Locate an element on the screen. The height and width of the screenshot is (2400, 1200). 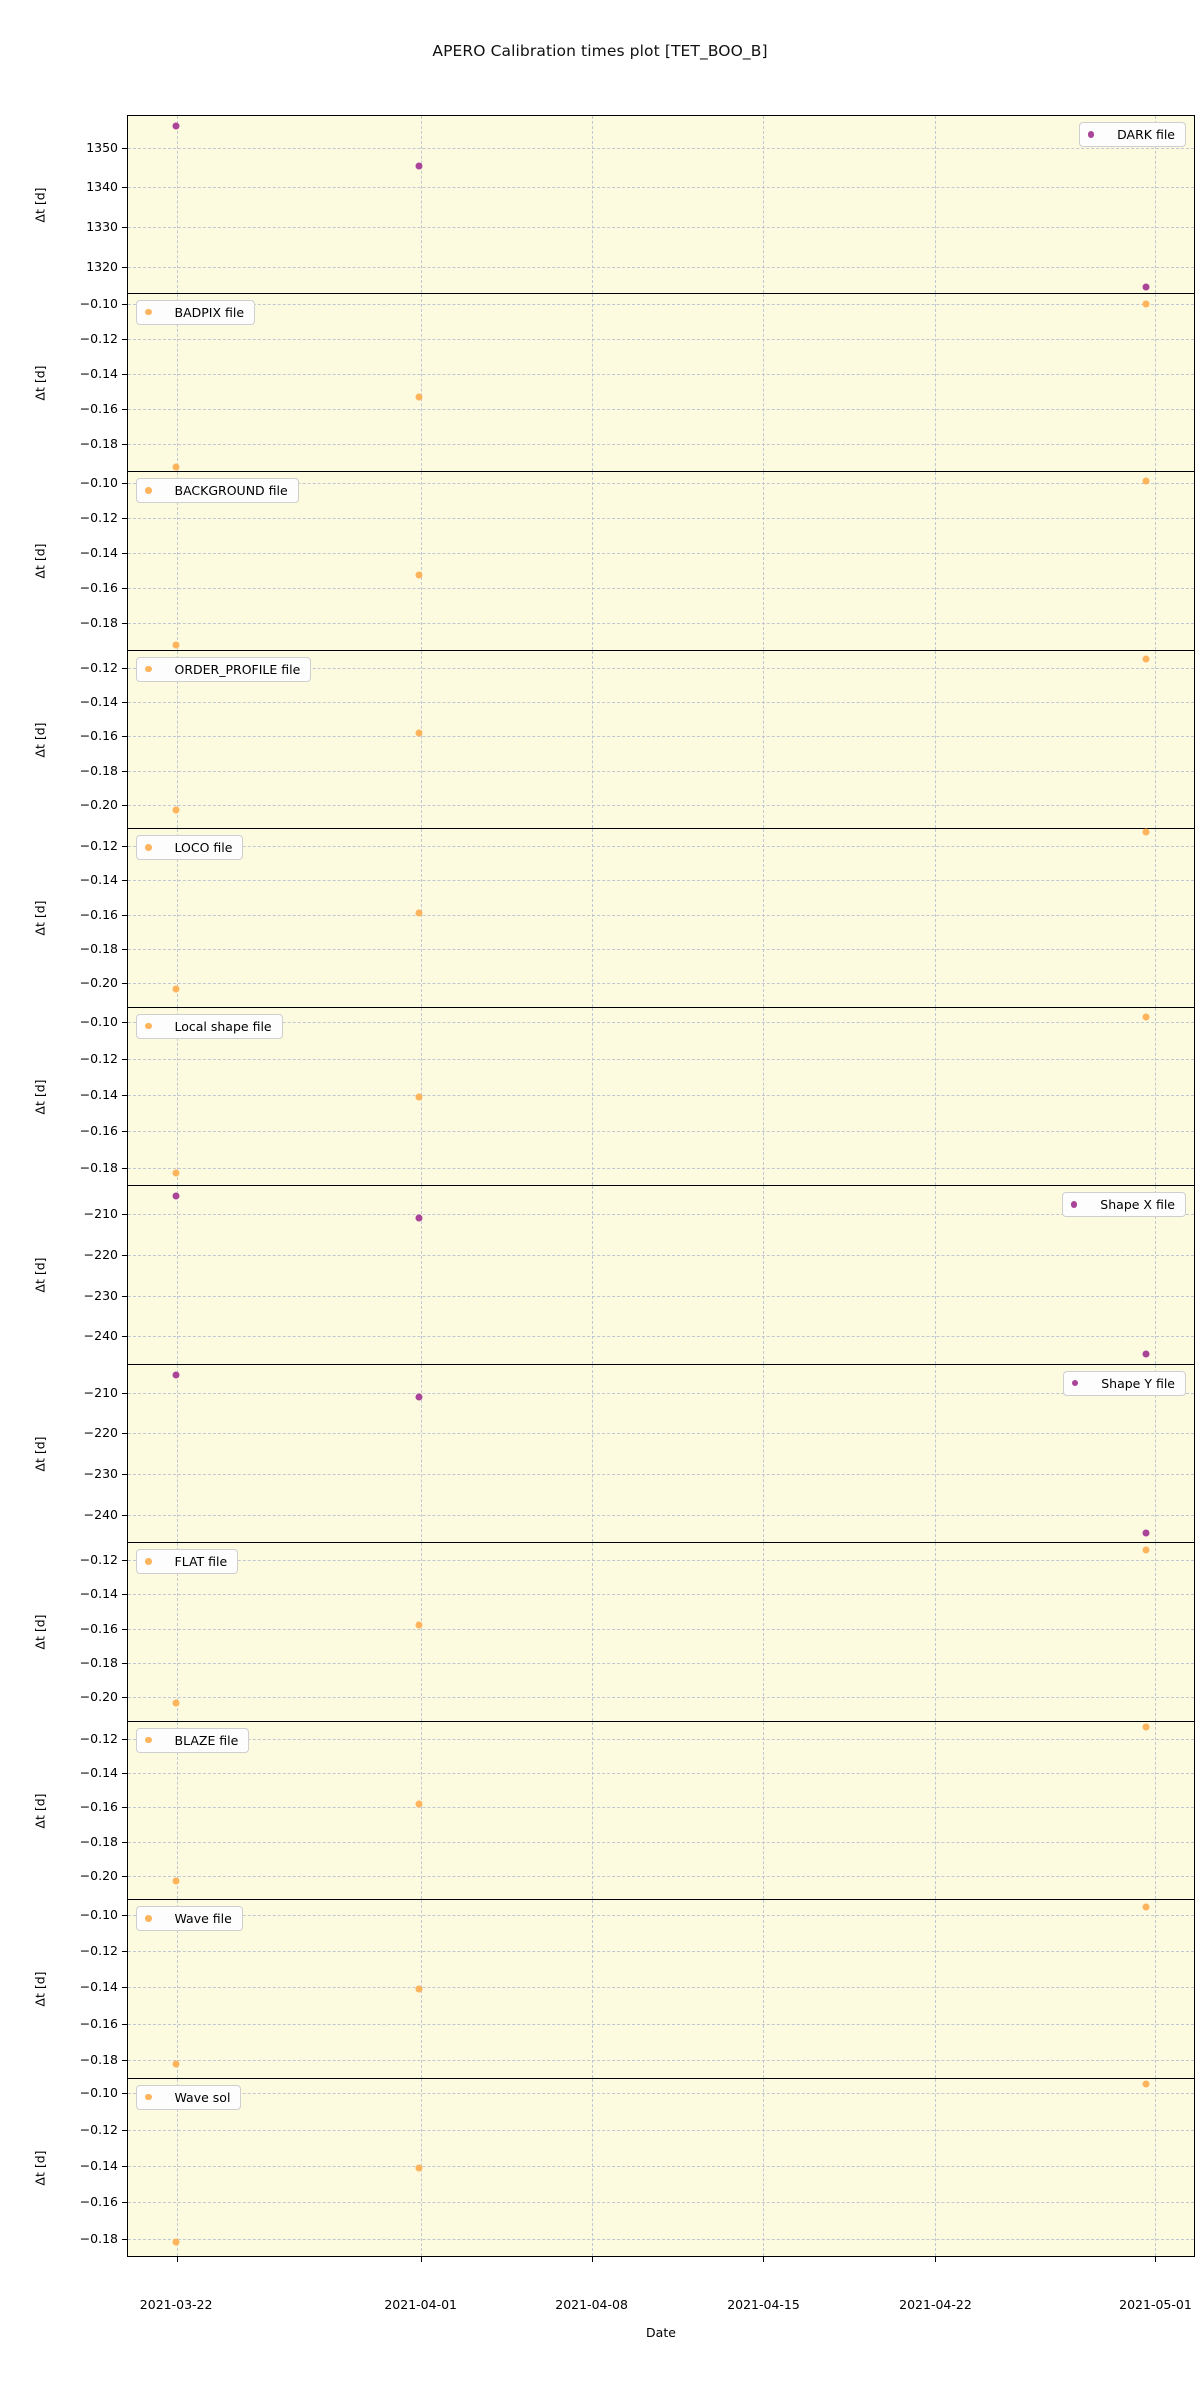
legend-shape-y-file: Shape Y file is located at coordinates (1124, 1383).